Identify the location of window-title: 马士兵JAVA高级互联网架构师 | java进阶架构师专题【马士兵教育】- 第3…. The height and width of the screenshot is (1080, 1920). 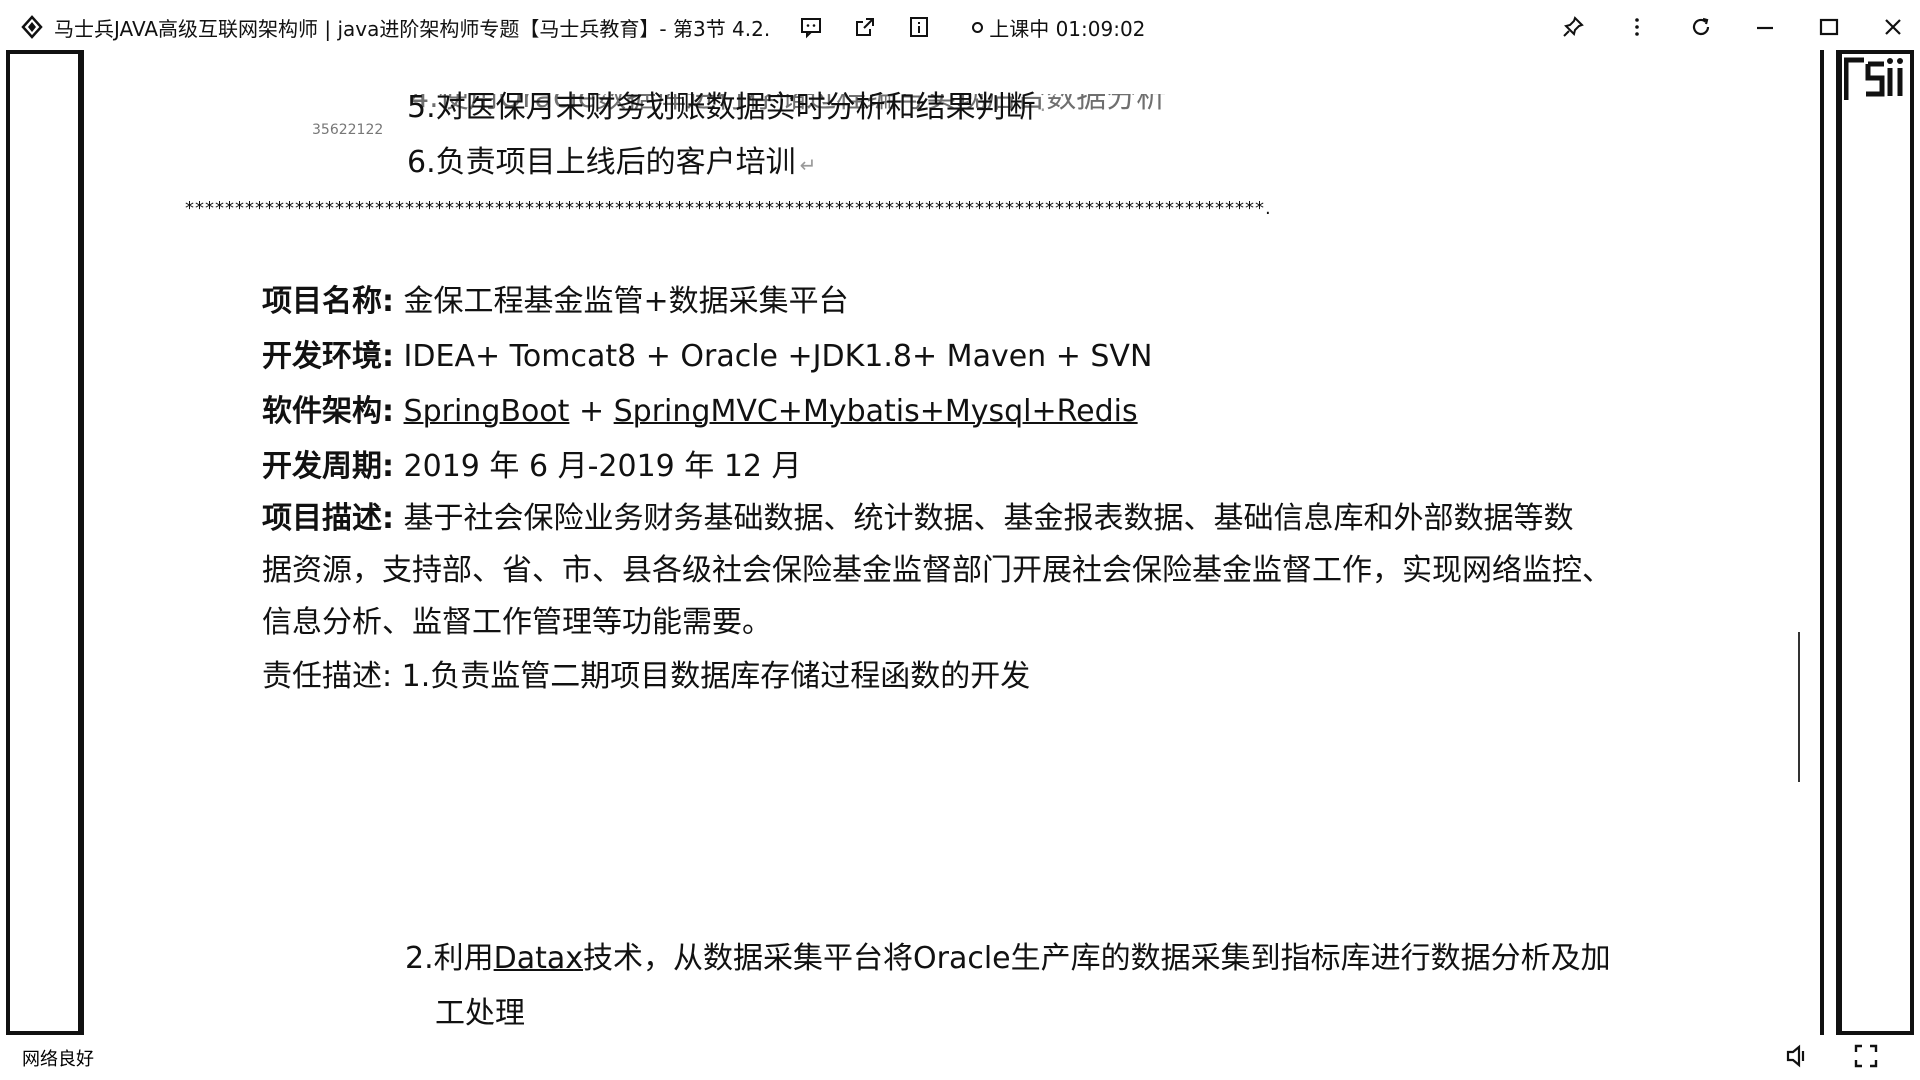
(412, 28).